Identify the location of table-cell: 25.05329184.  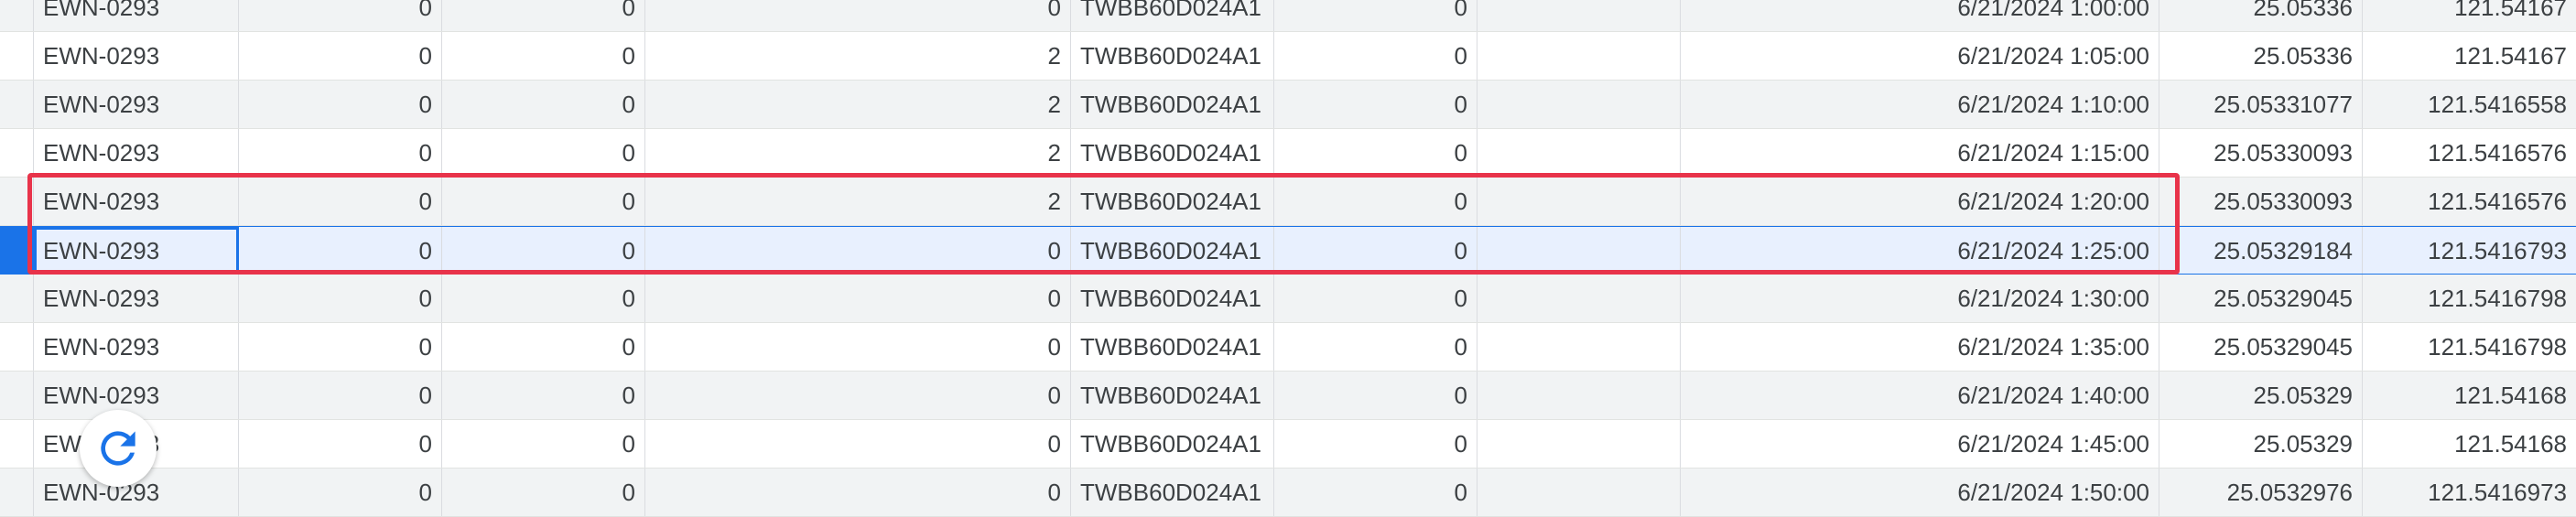
(2261, 251).